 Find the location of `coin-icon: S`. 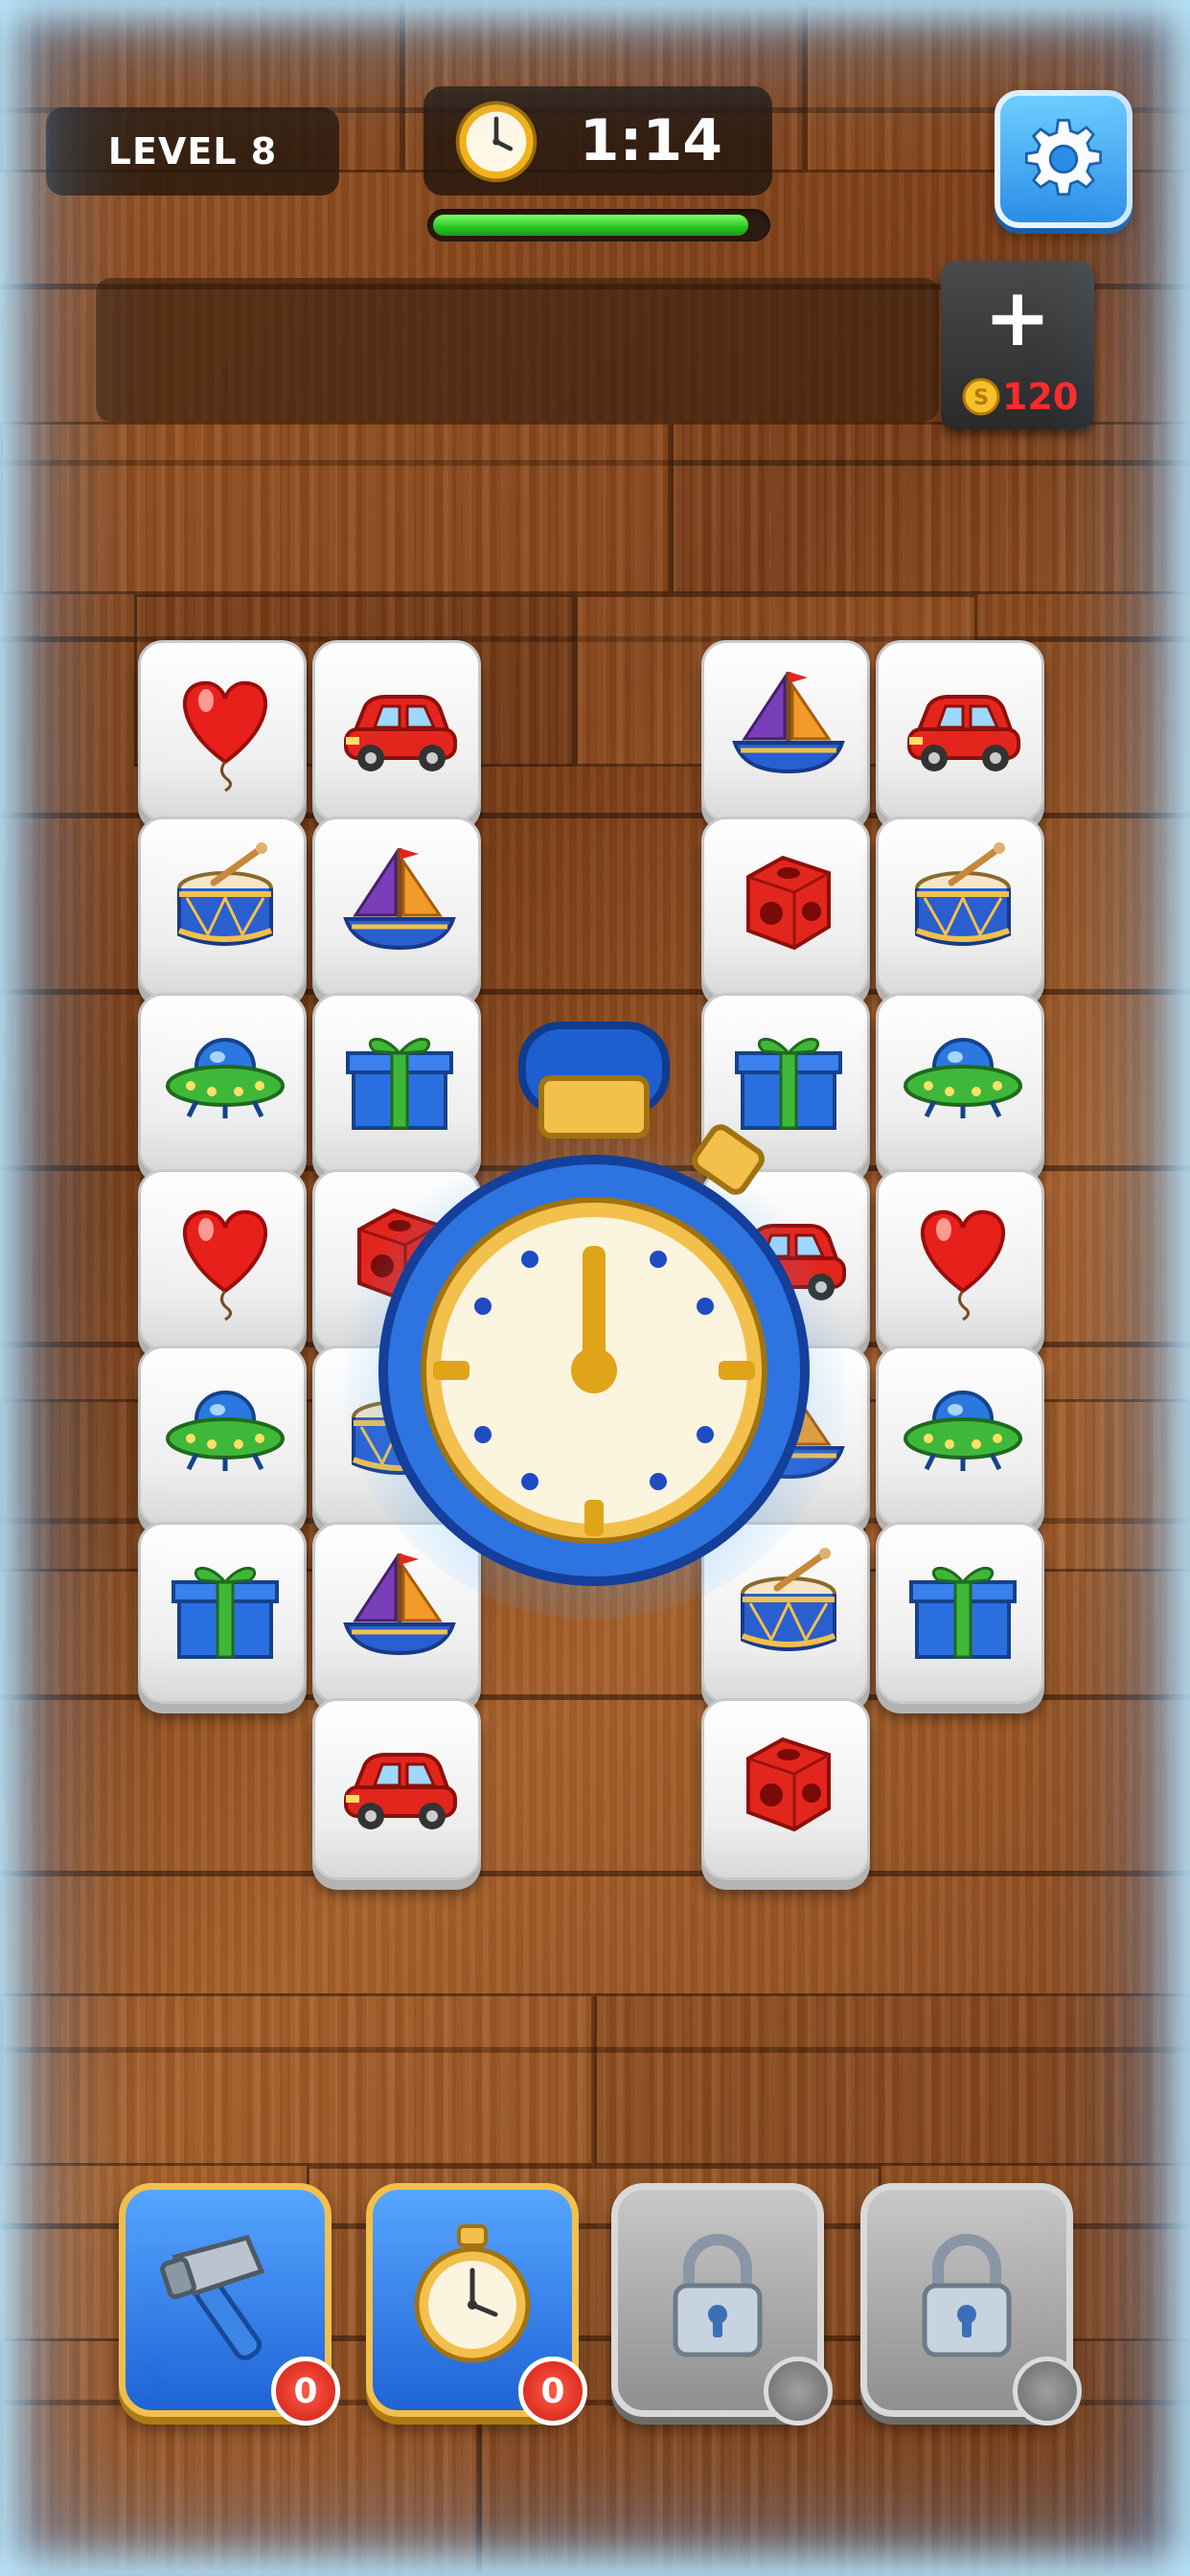

coin-icon: S is located at coordinates (981, 397).